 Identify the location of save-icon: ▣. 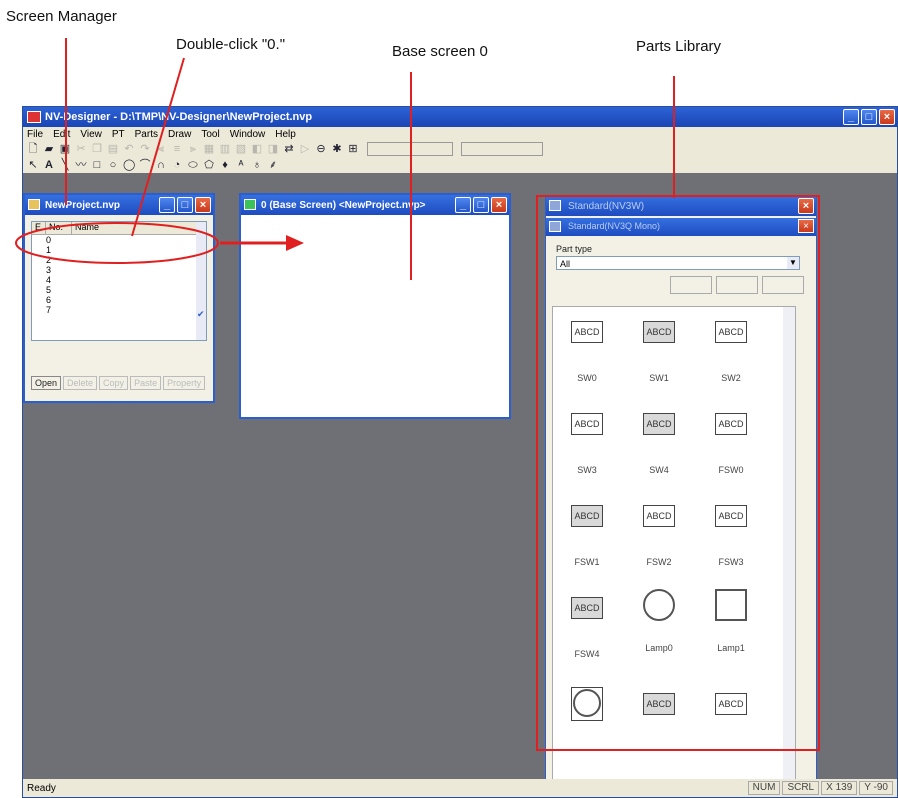
(65, 149).